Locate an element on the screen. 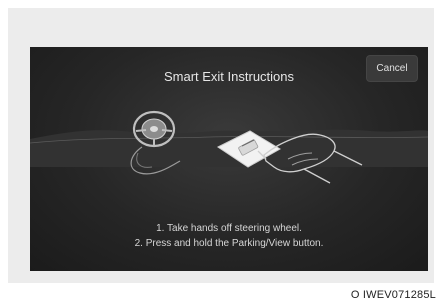 This screenshot has width=442, height=307. figure-code: O IWEV071285L is located at coordinates (393, 295).